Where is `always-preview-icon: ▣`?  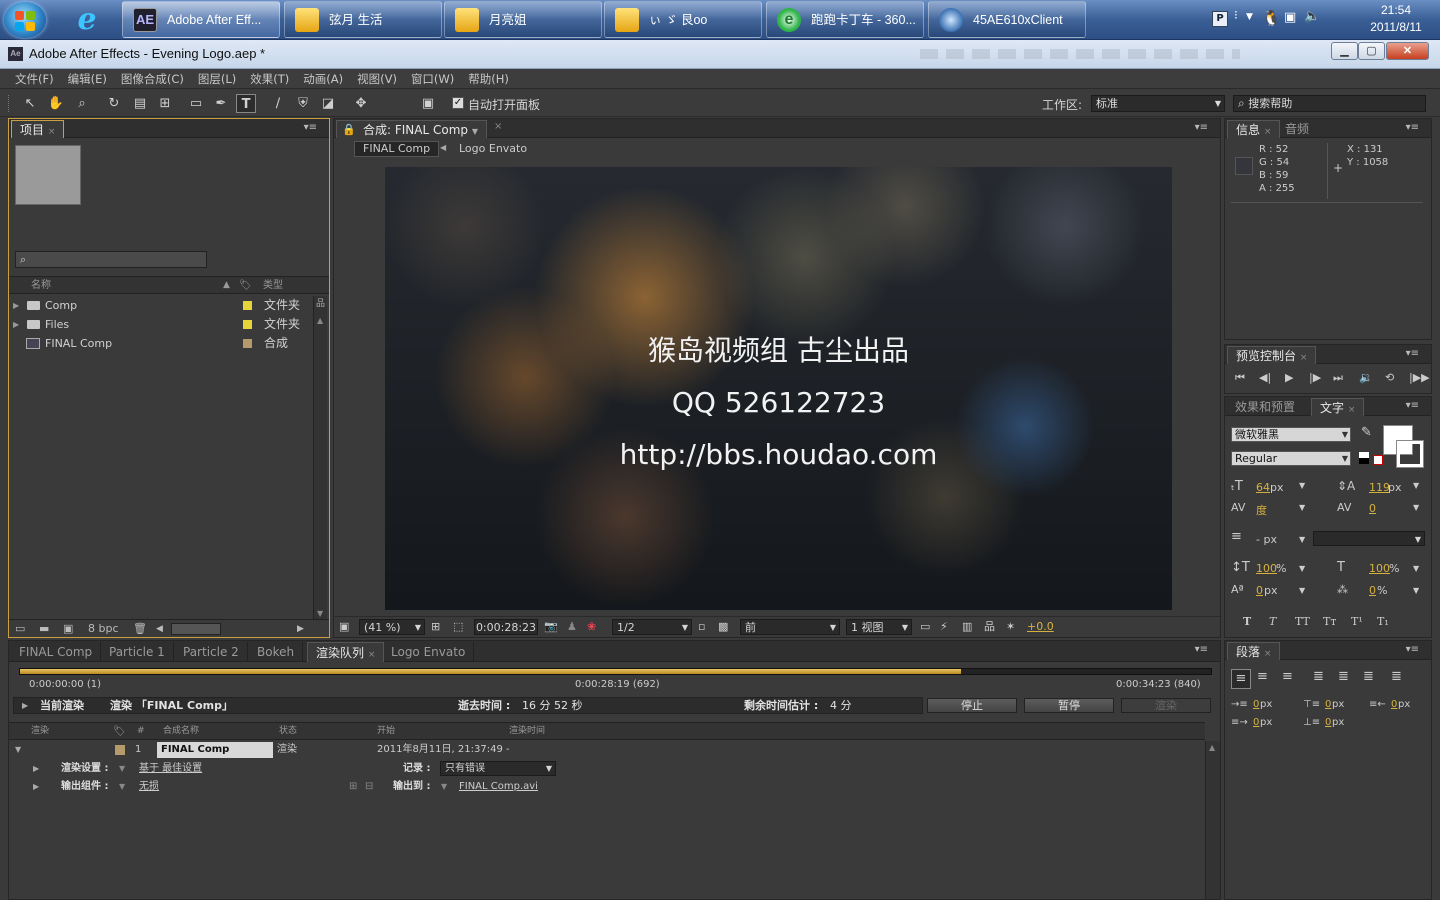 always-preview-icon: ▣ is located at coordinates (344, 626).